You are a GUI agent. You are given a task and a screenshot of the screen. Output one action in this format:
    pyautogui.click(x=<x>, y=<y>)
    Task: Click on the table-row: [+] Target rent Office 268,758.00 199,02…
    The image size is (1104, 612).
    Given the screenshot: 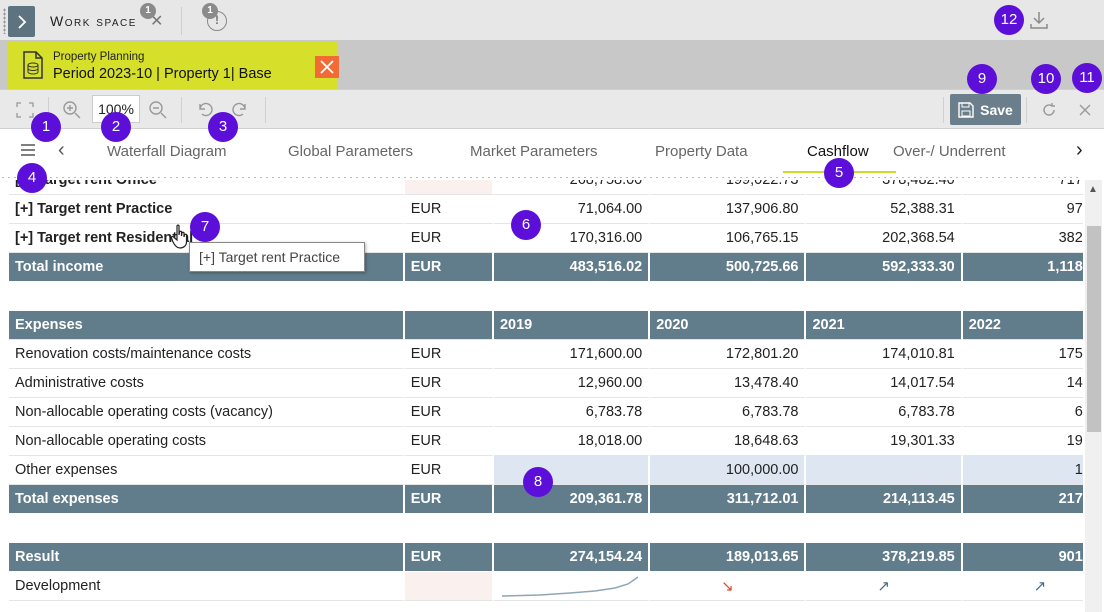 What is the action you would take?
    pyautogui.click(x=546, y=187)
    